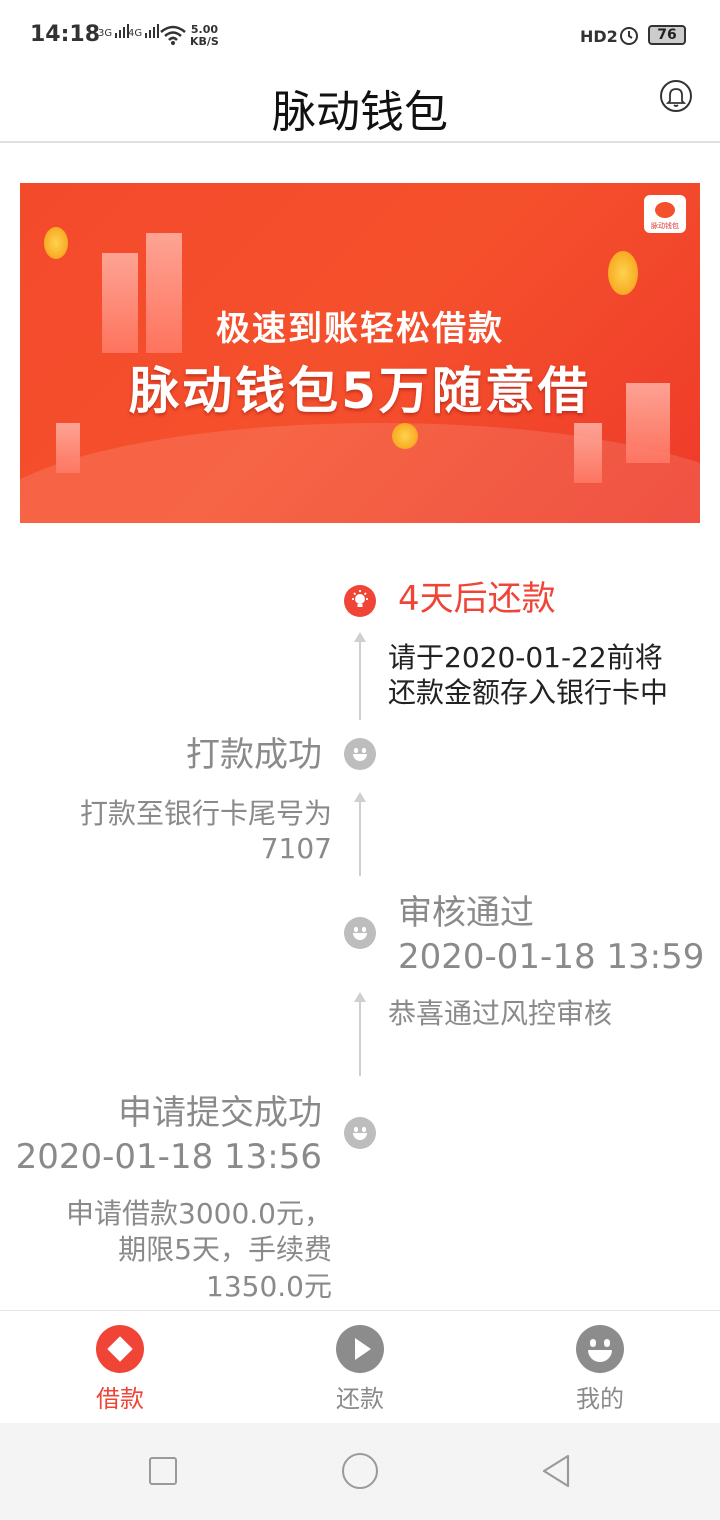 This screenshot has width=720, height=1520. What do you see at coordinates (220, 1113) in the screenshot?
I see `step-title: 申请提交成功` at bounding box center [220, 1113].